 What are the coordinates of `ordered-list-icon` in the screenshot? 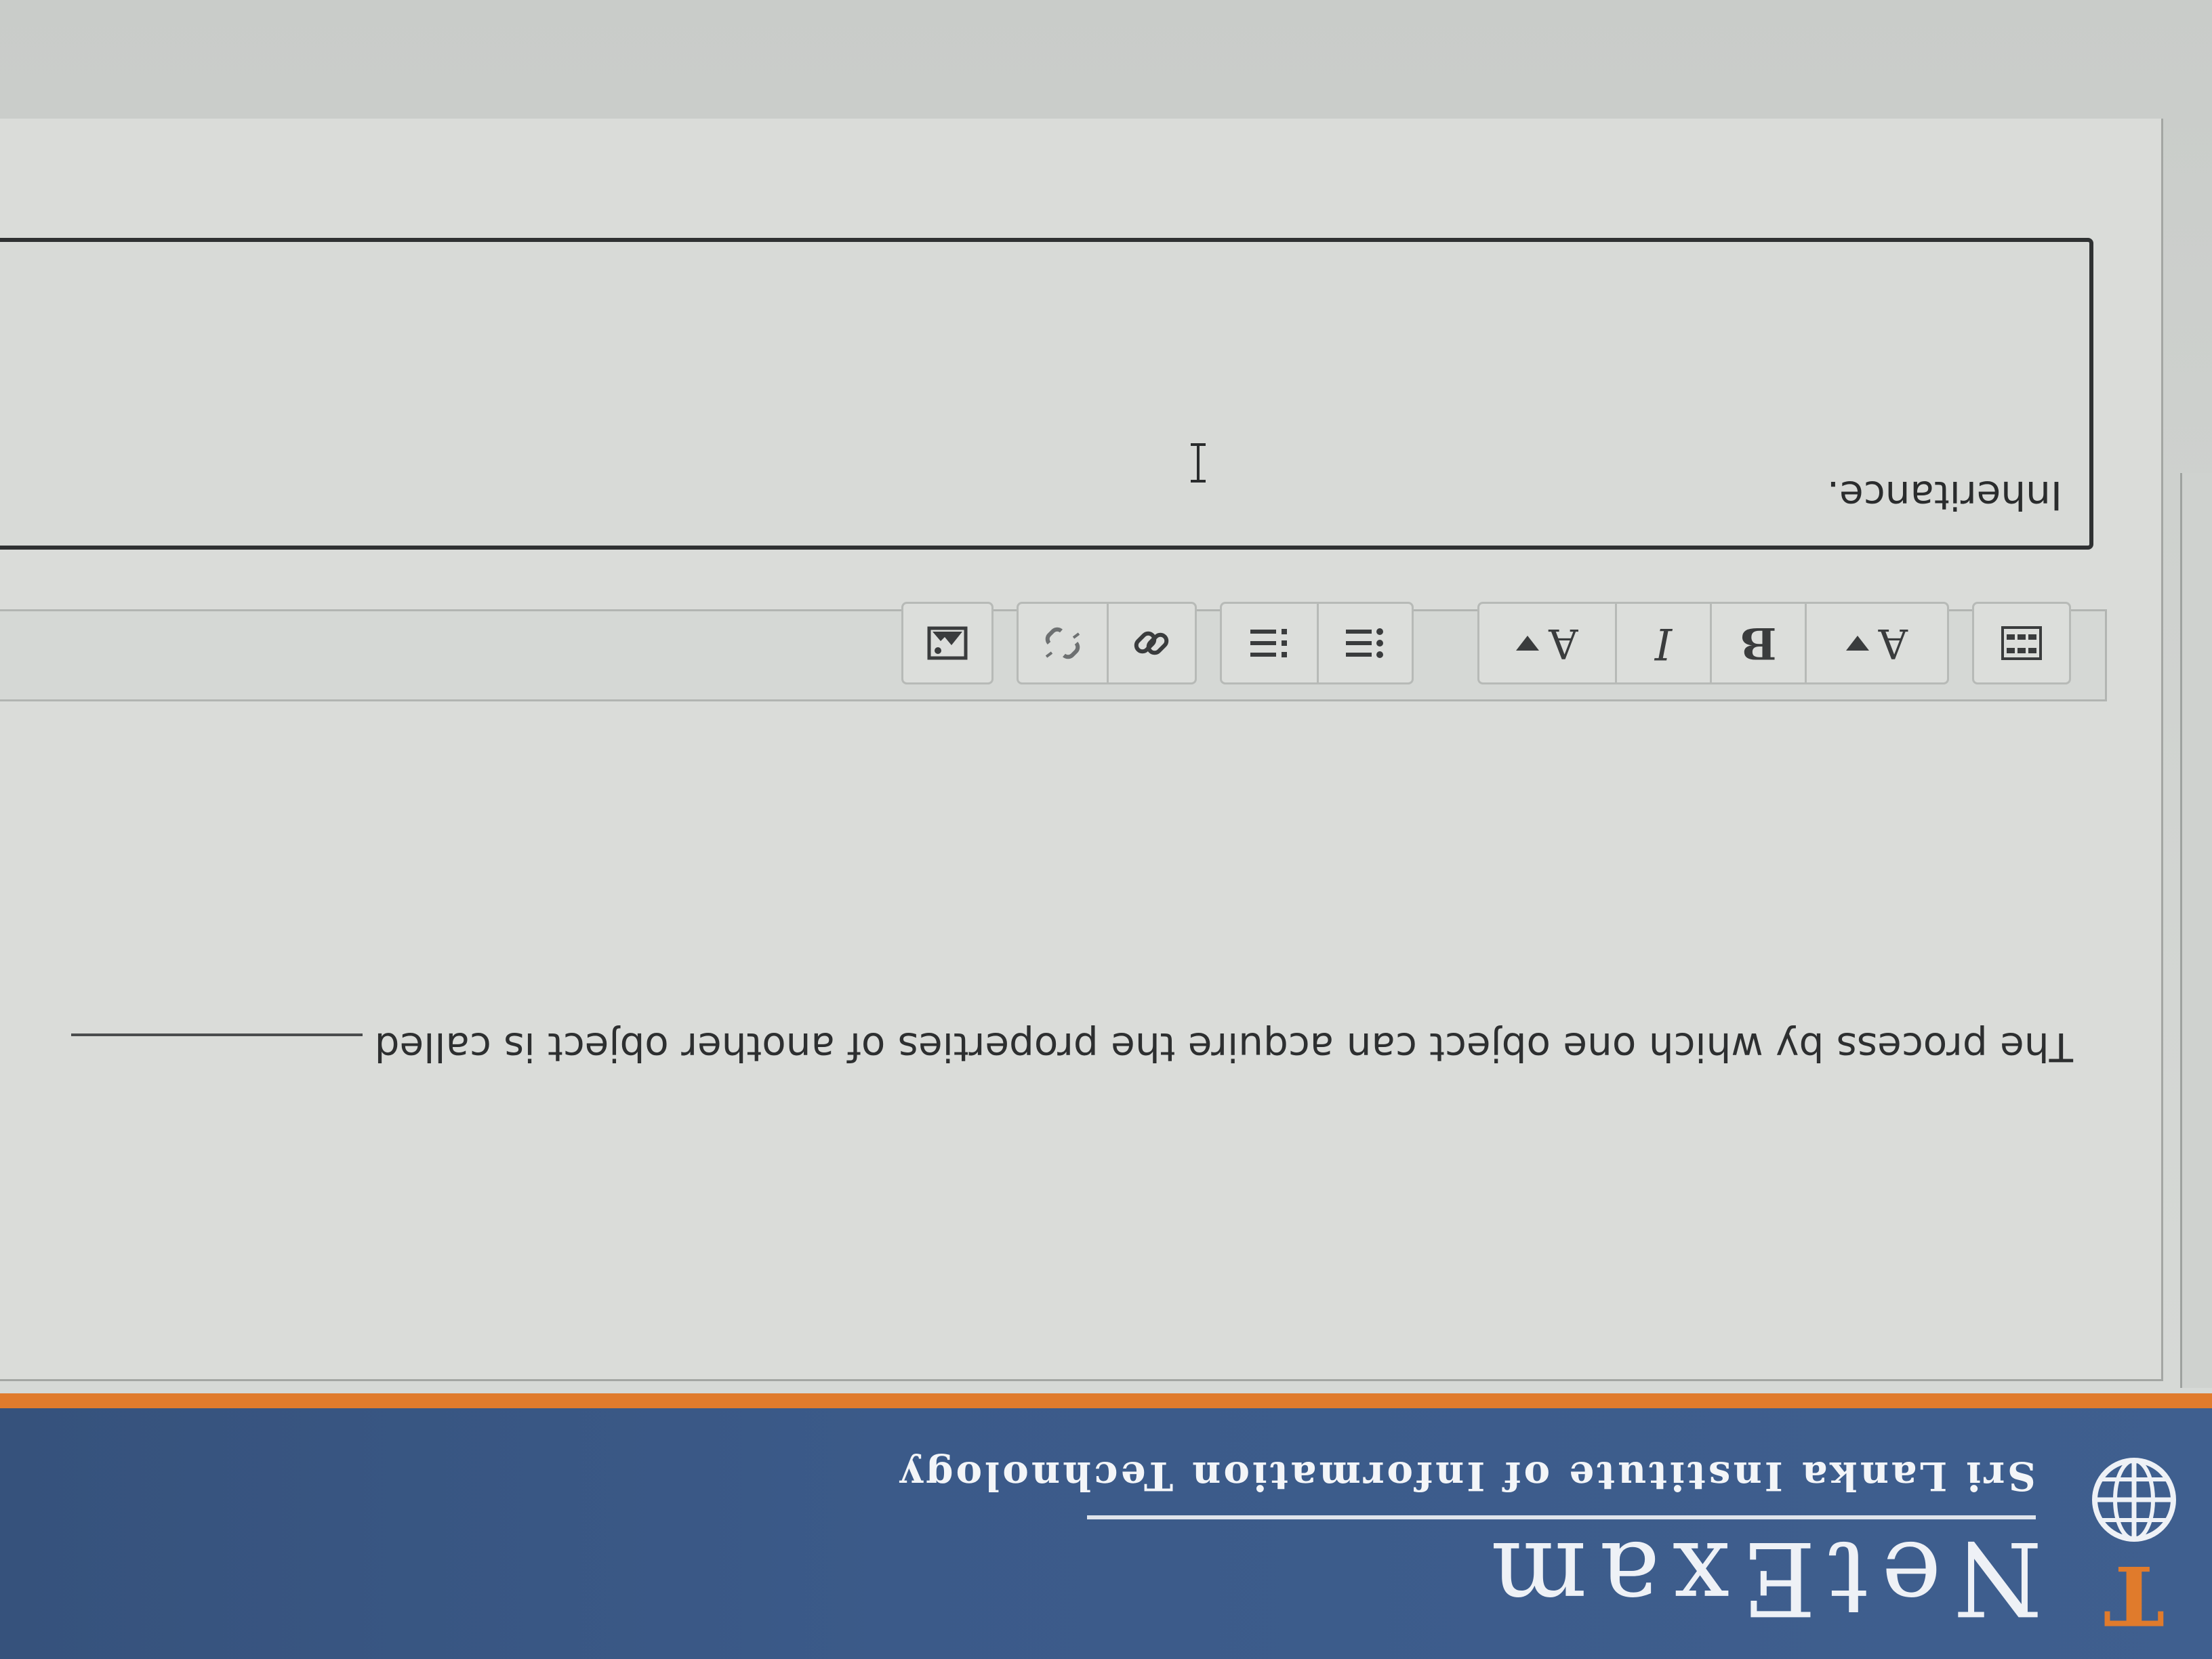 It's located at (1268, 643).